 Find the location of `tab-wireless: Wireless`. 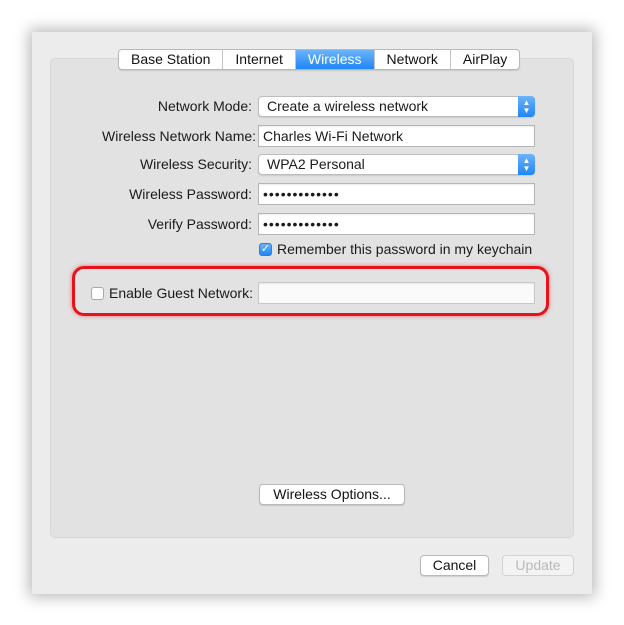

tab-wireless: Wireless is located at coordinates (335, 59).